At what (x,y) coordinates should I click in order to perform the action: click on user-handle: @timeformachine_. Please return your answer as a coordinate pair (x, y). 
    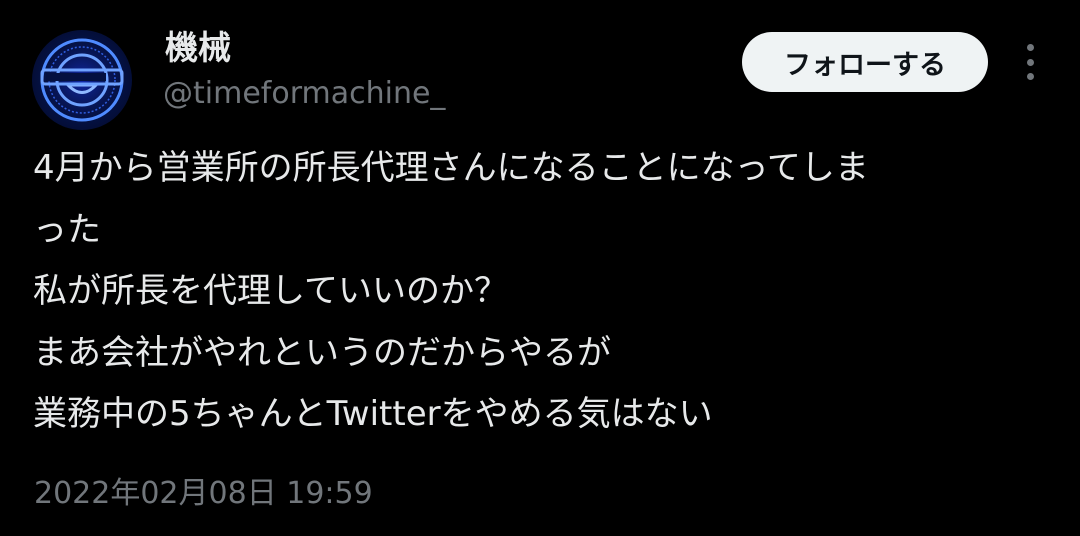
    Looking at the image, I should click on (304, 93).